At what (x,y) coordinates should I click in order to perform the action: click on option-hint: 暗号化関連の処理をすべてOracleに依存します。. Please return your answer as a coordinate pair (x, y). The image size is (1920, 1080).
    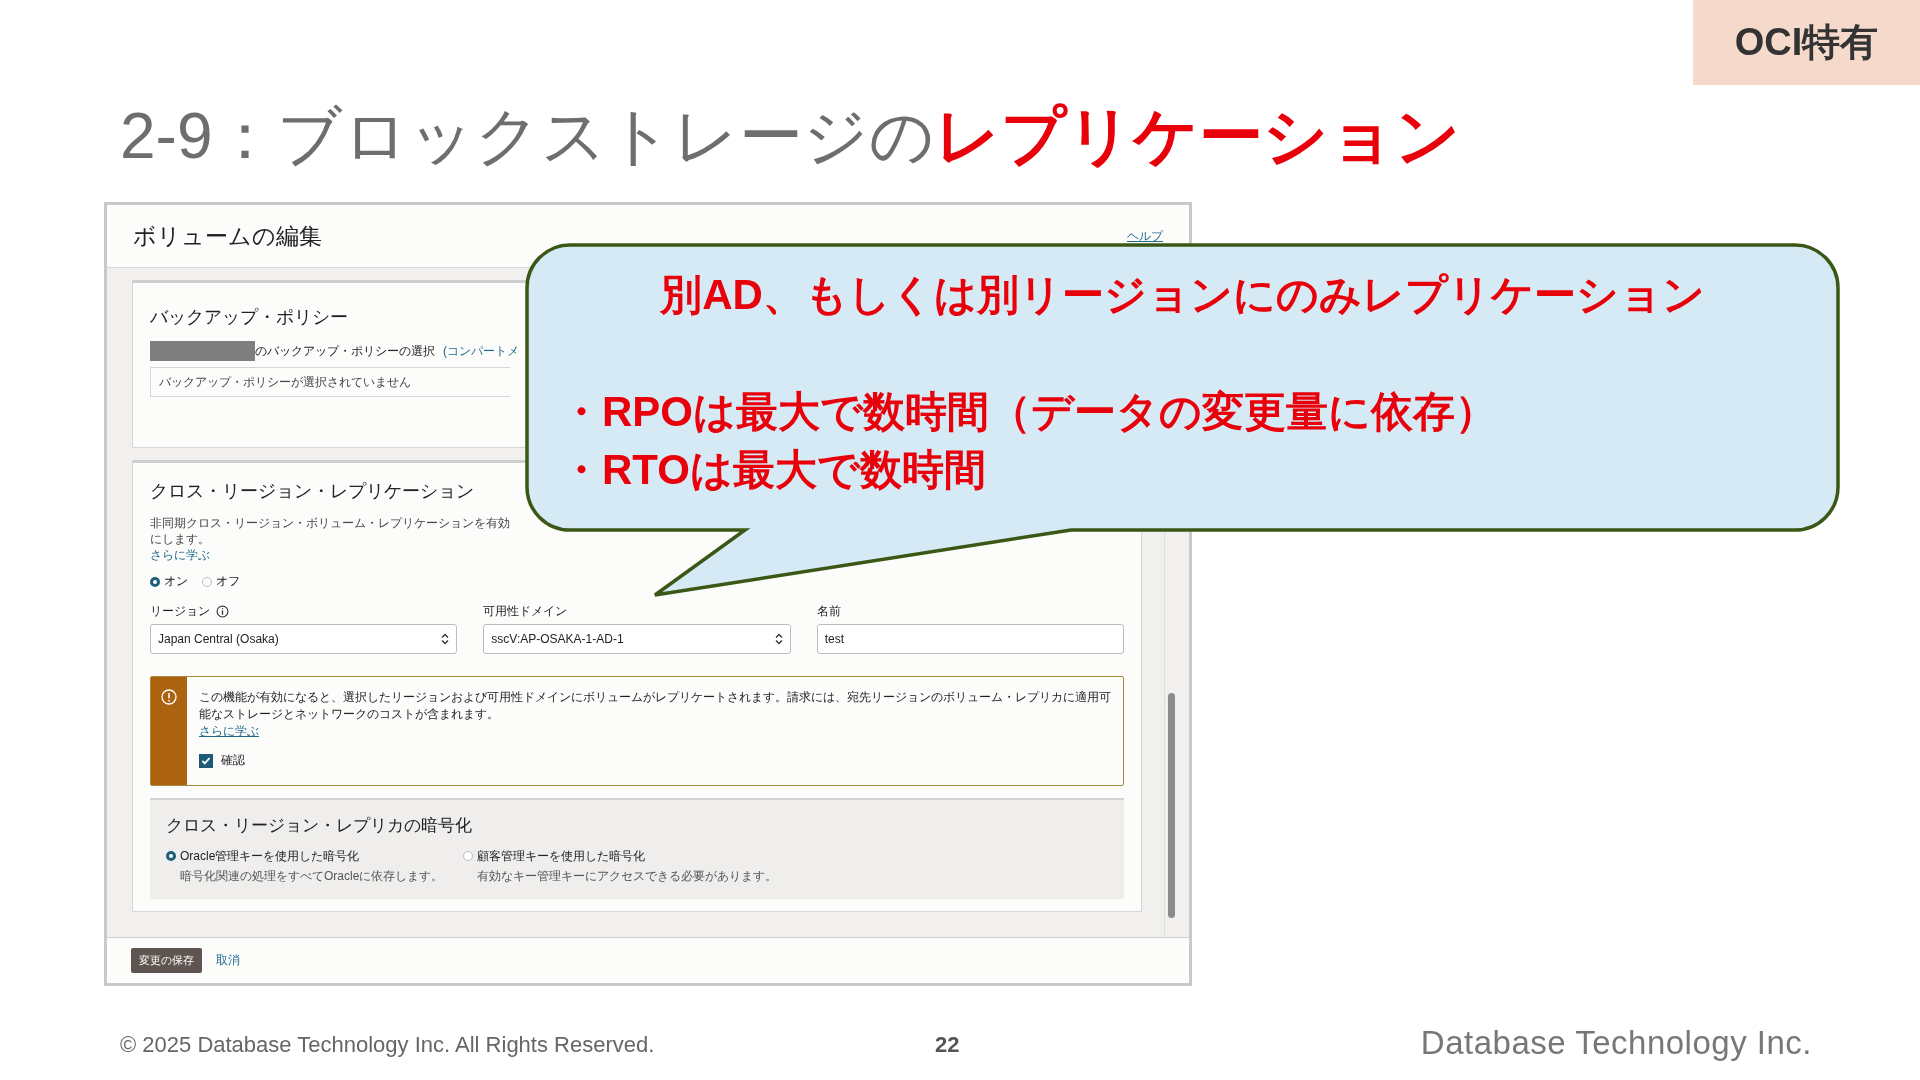
    Looking at the image, I should click on (312, 876).